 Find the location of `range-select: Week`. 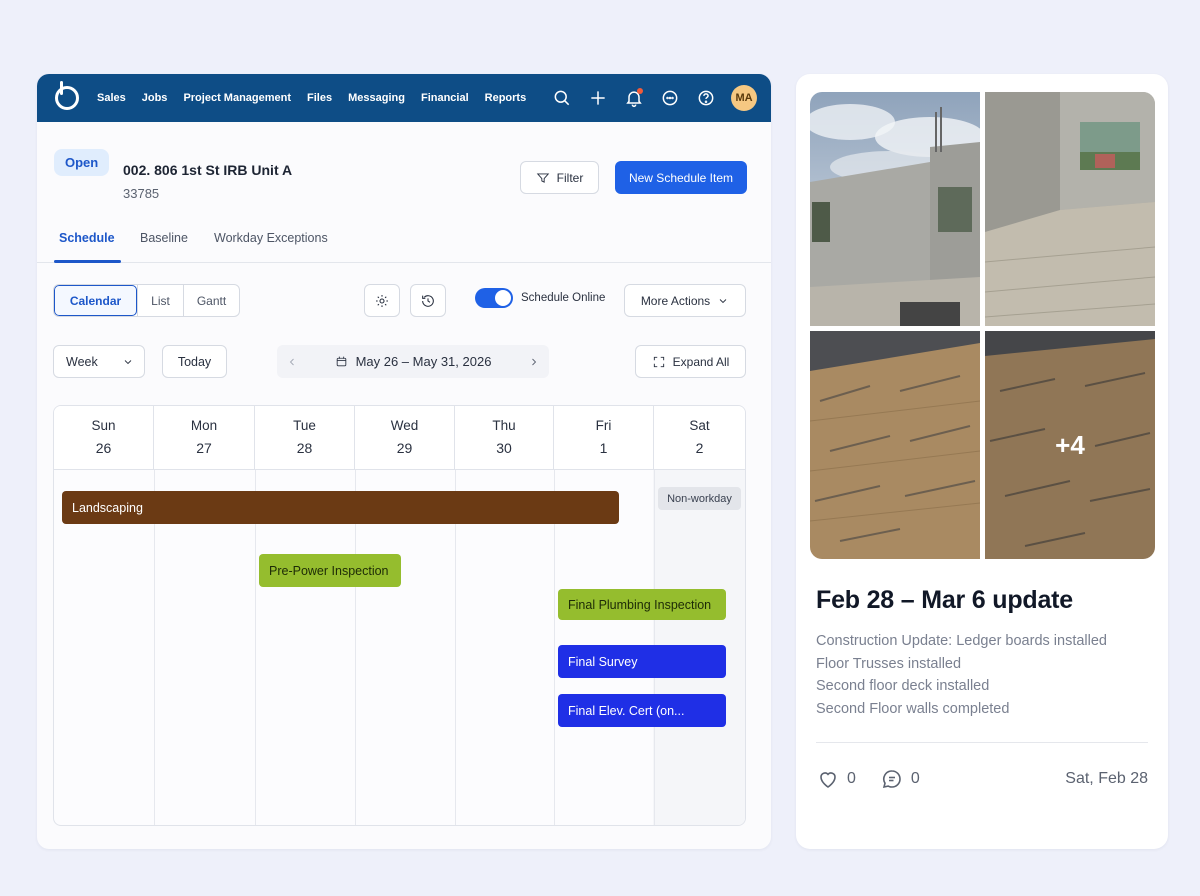

range-select: Week is located at coordinates (99, 361).